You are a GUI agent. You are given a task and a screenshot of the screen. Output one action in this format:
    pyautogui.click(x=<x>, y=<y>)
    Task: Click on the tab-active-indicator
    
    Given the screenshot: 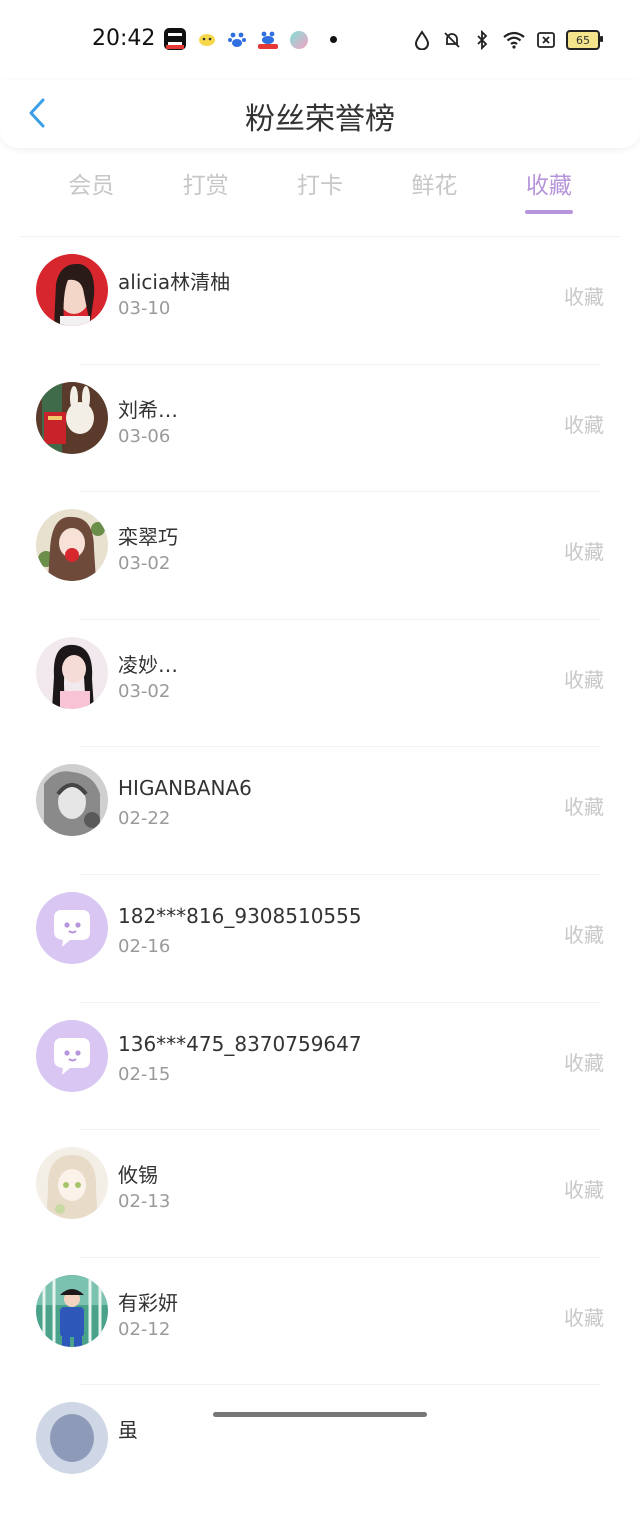 What is the action you would take?
    pyautogui.click(x=548, y=212)
    